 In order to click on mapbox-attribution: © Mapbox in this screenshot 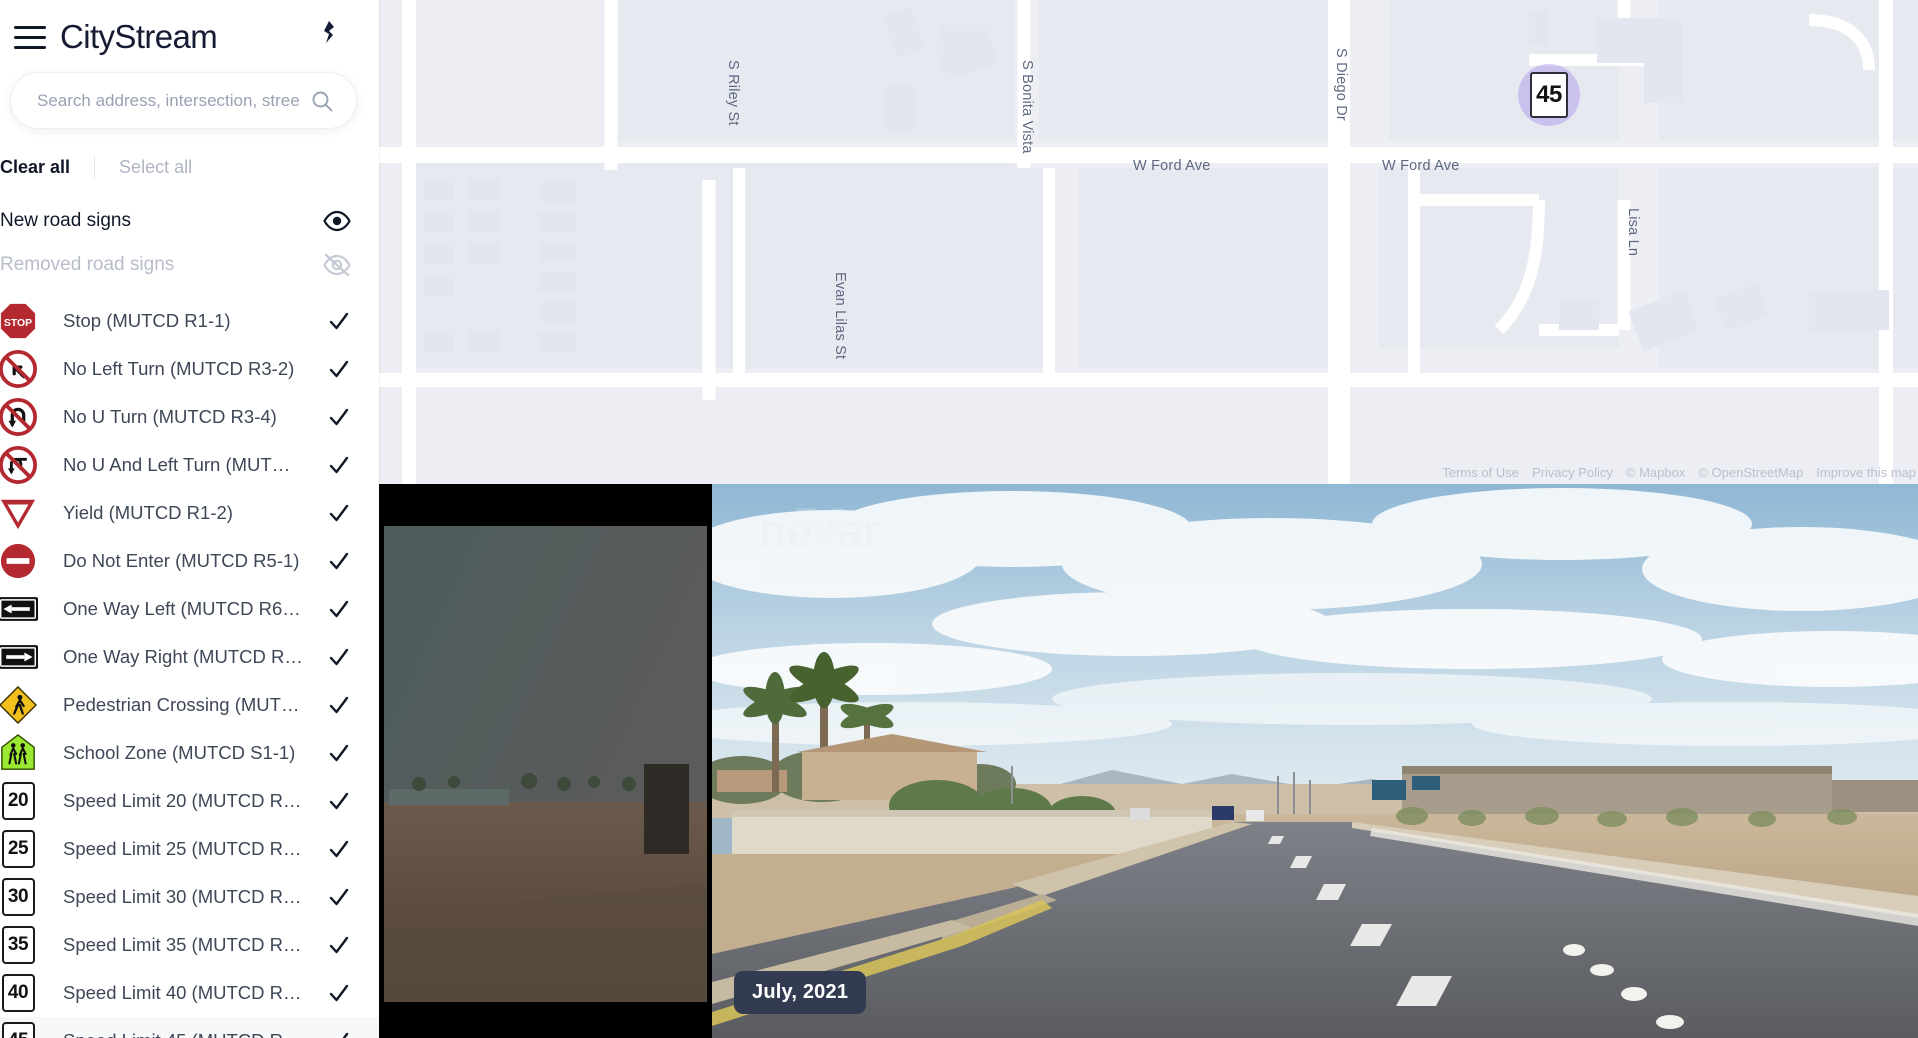, I will do `click(1655, 472)`.